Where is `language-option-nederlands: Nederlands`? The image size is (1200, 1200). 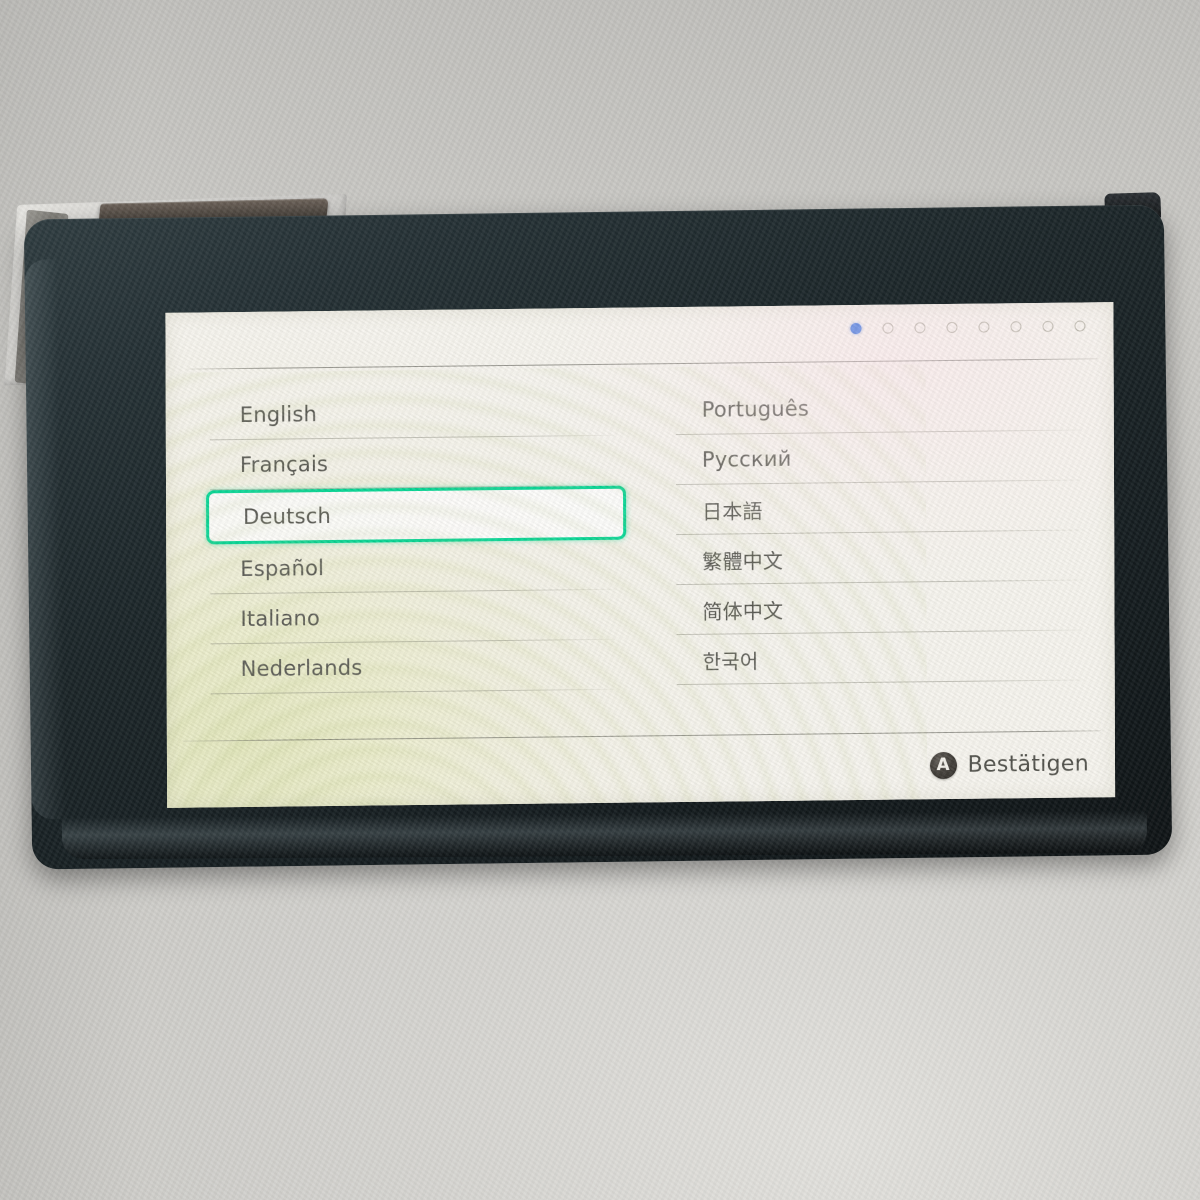
language-option-nederlands: Nederlands is located at coordinates (417, 666).